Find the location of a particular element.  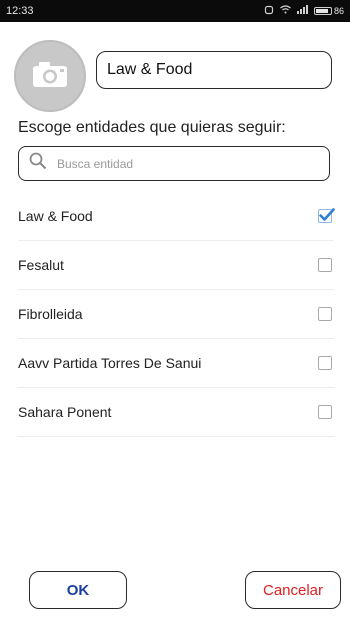

battery-fill is located at coordinates (322, 11).